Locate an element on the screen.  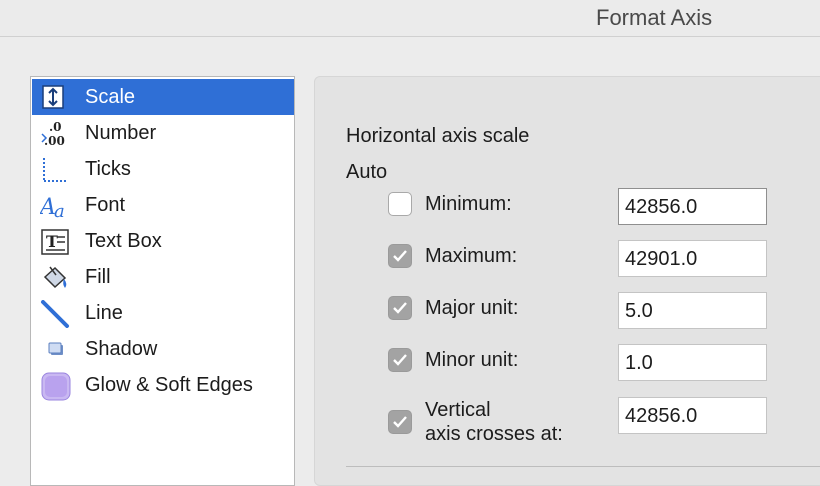
ticks-icon is located at coordinates (55, 170).